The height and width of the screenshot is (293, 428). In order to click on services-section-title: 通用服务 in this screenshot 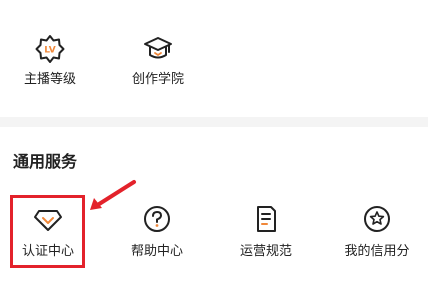, I will do `click(45, 161)`.